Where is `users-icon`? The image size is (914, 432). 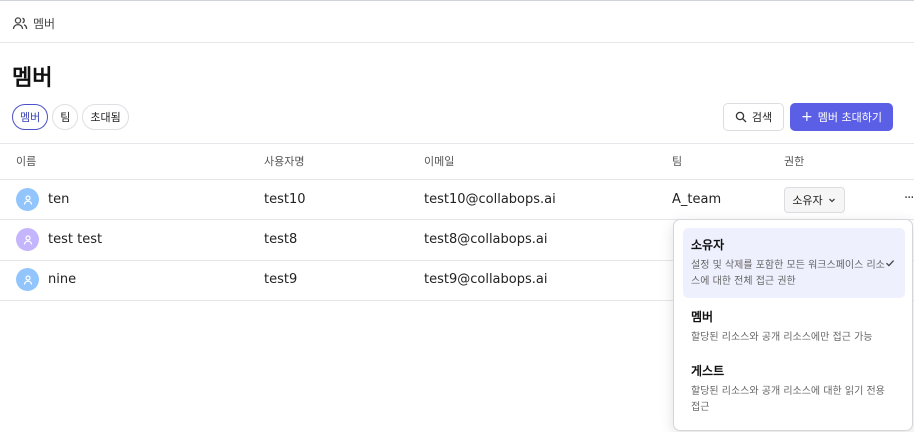 users-icon is located at coordinates (20, 23).